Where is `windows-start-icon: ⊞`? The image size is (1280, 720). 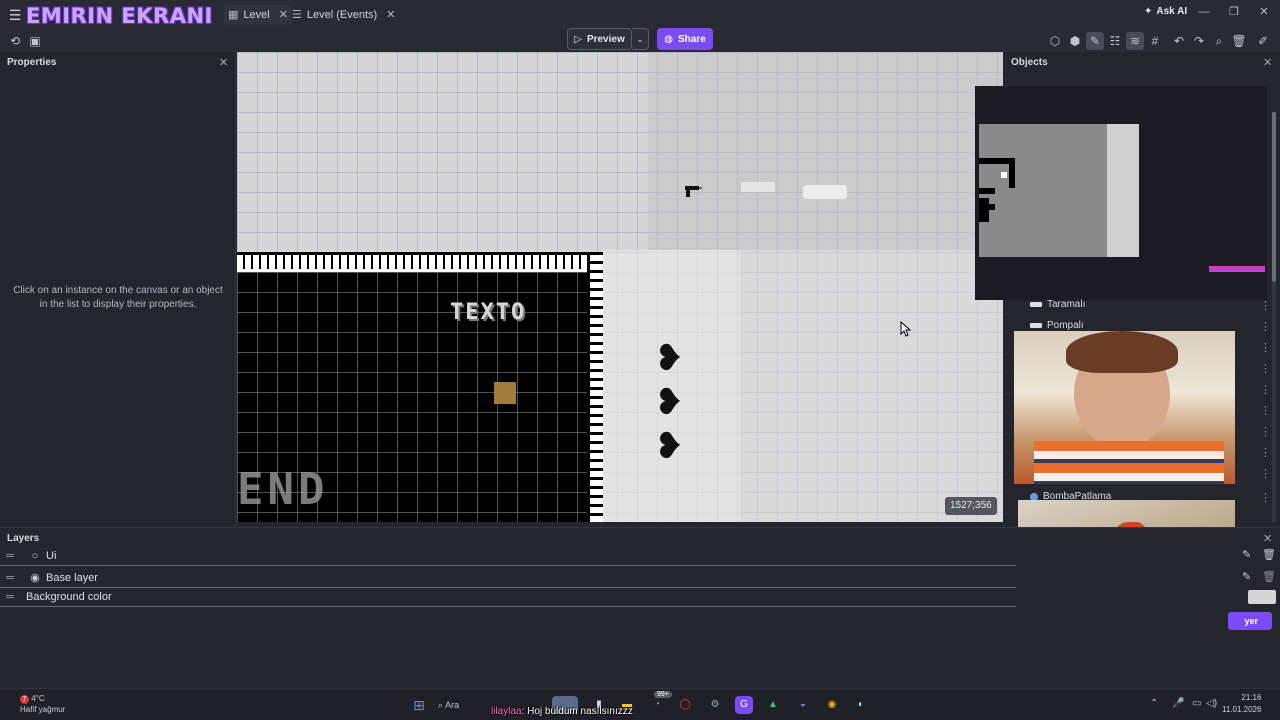 windows-start-icon: ⊞ is located at coordinates (419, 705).